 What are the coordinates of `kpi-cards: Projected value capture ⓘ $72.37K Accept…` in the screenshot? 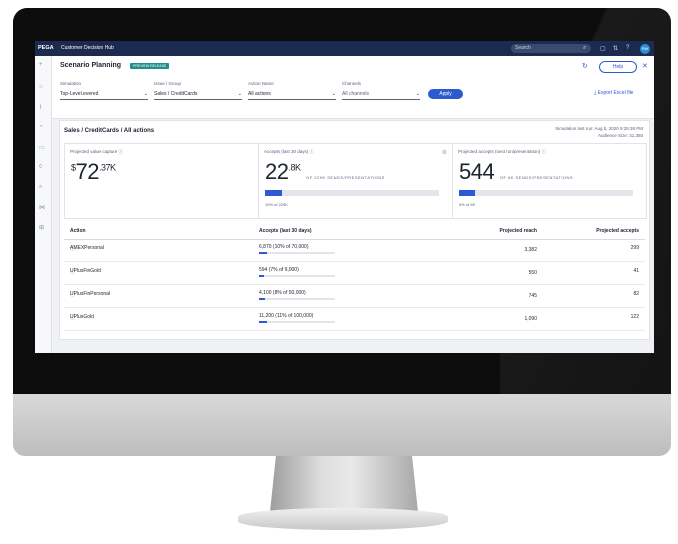 It's located at (355, 181).